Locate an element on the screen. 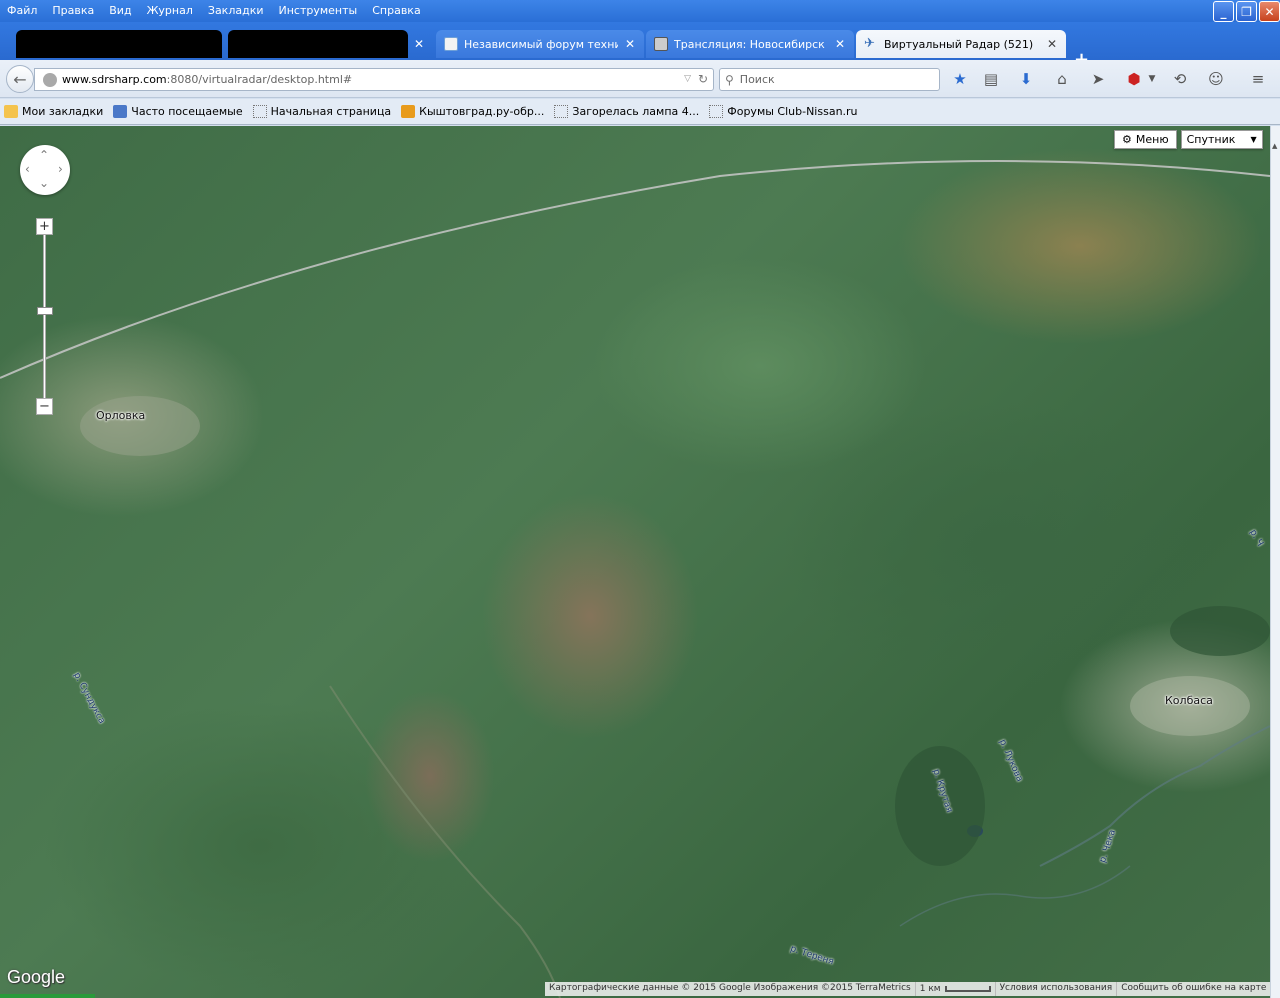 The image size is (1280, 998). tab-virtual-radar: ✈ Виртуальный Радар (521) ✕ is located at coordinates (961, 44).